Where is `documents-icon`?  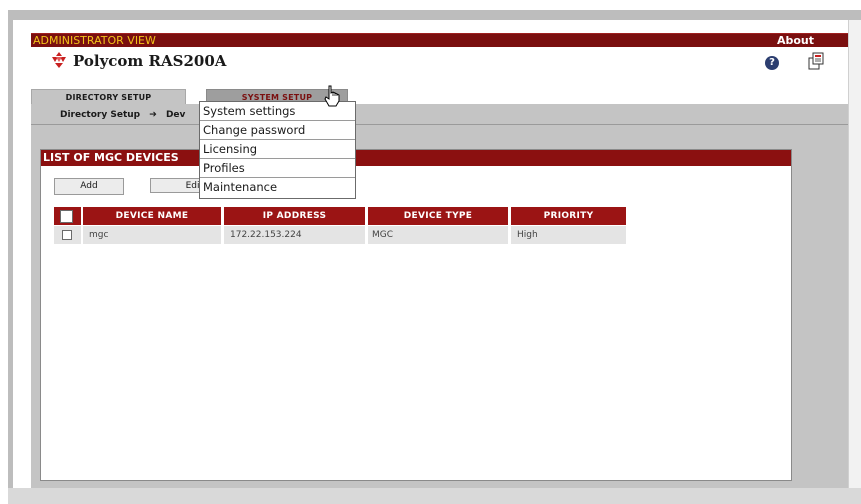 documents-icon is located at coordinates (816, 61).